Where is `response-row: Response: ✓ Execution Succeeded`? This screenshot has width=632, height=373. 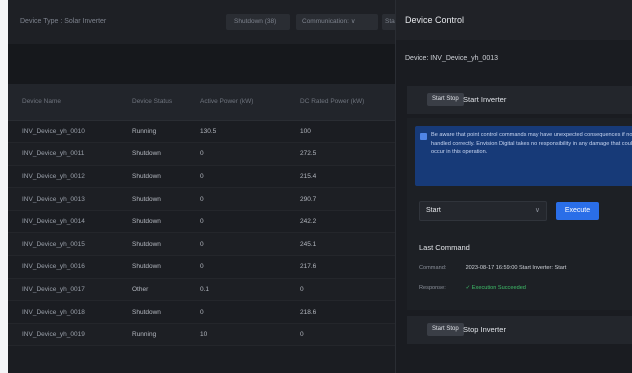 response-row: Response: ✓ Execution Succeeded is located at coordinates (472, 288).